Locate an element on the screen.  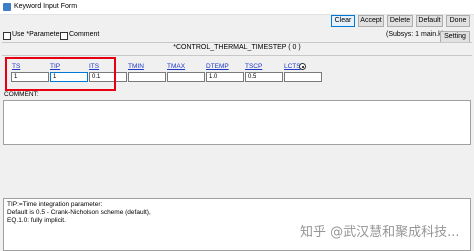
comment-option-label: Comment is located at coordinates (84, 34).